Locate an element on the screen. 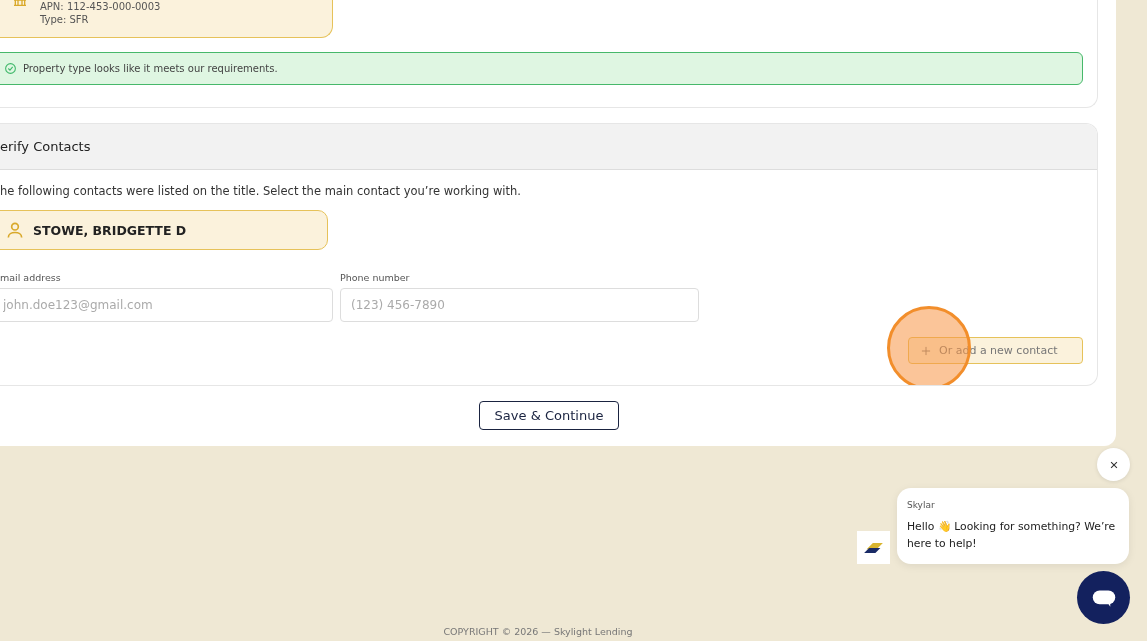 The width and height of the screenshot is (1147, 641). input-field: (123) 456-7890 is located at coordinates (519, 305).